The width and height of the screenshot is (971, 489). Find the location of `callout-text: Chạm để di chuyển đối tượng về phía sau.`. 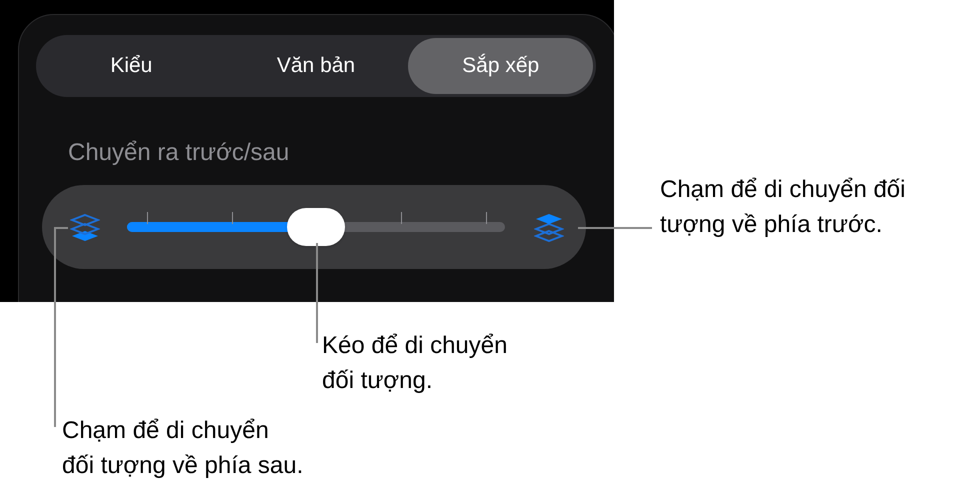

callout-text: Chạm để di chuyển đối tượng về phía sau. is located at coordinates (183, 448).